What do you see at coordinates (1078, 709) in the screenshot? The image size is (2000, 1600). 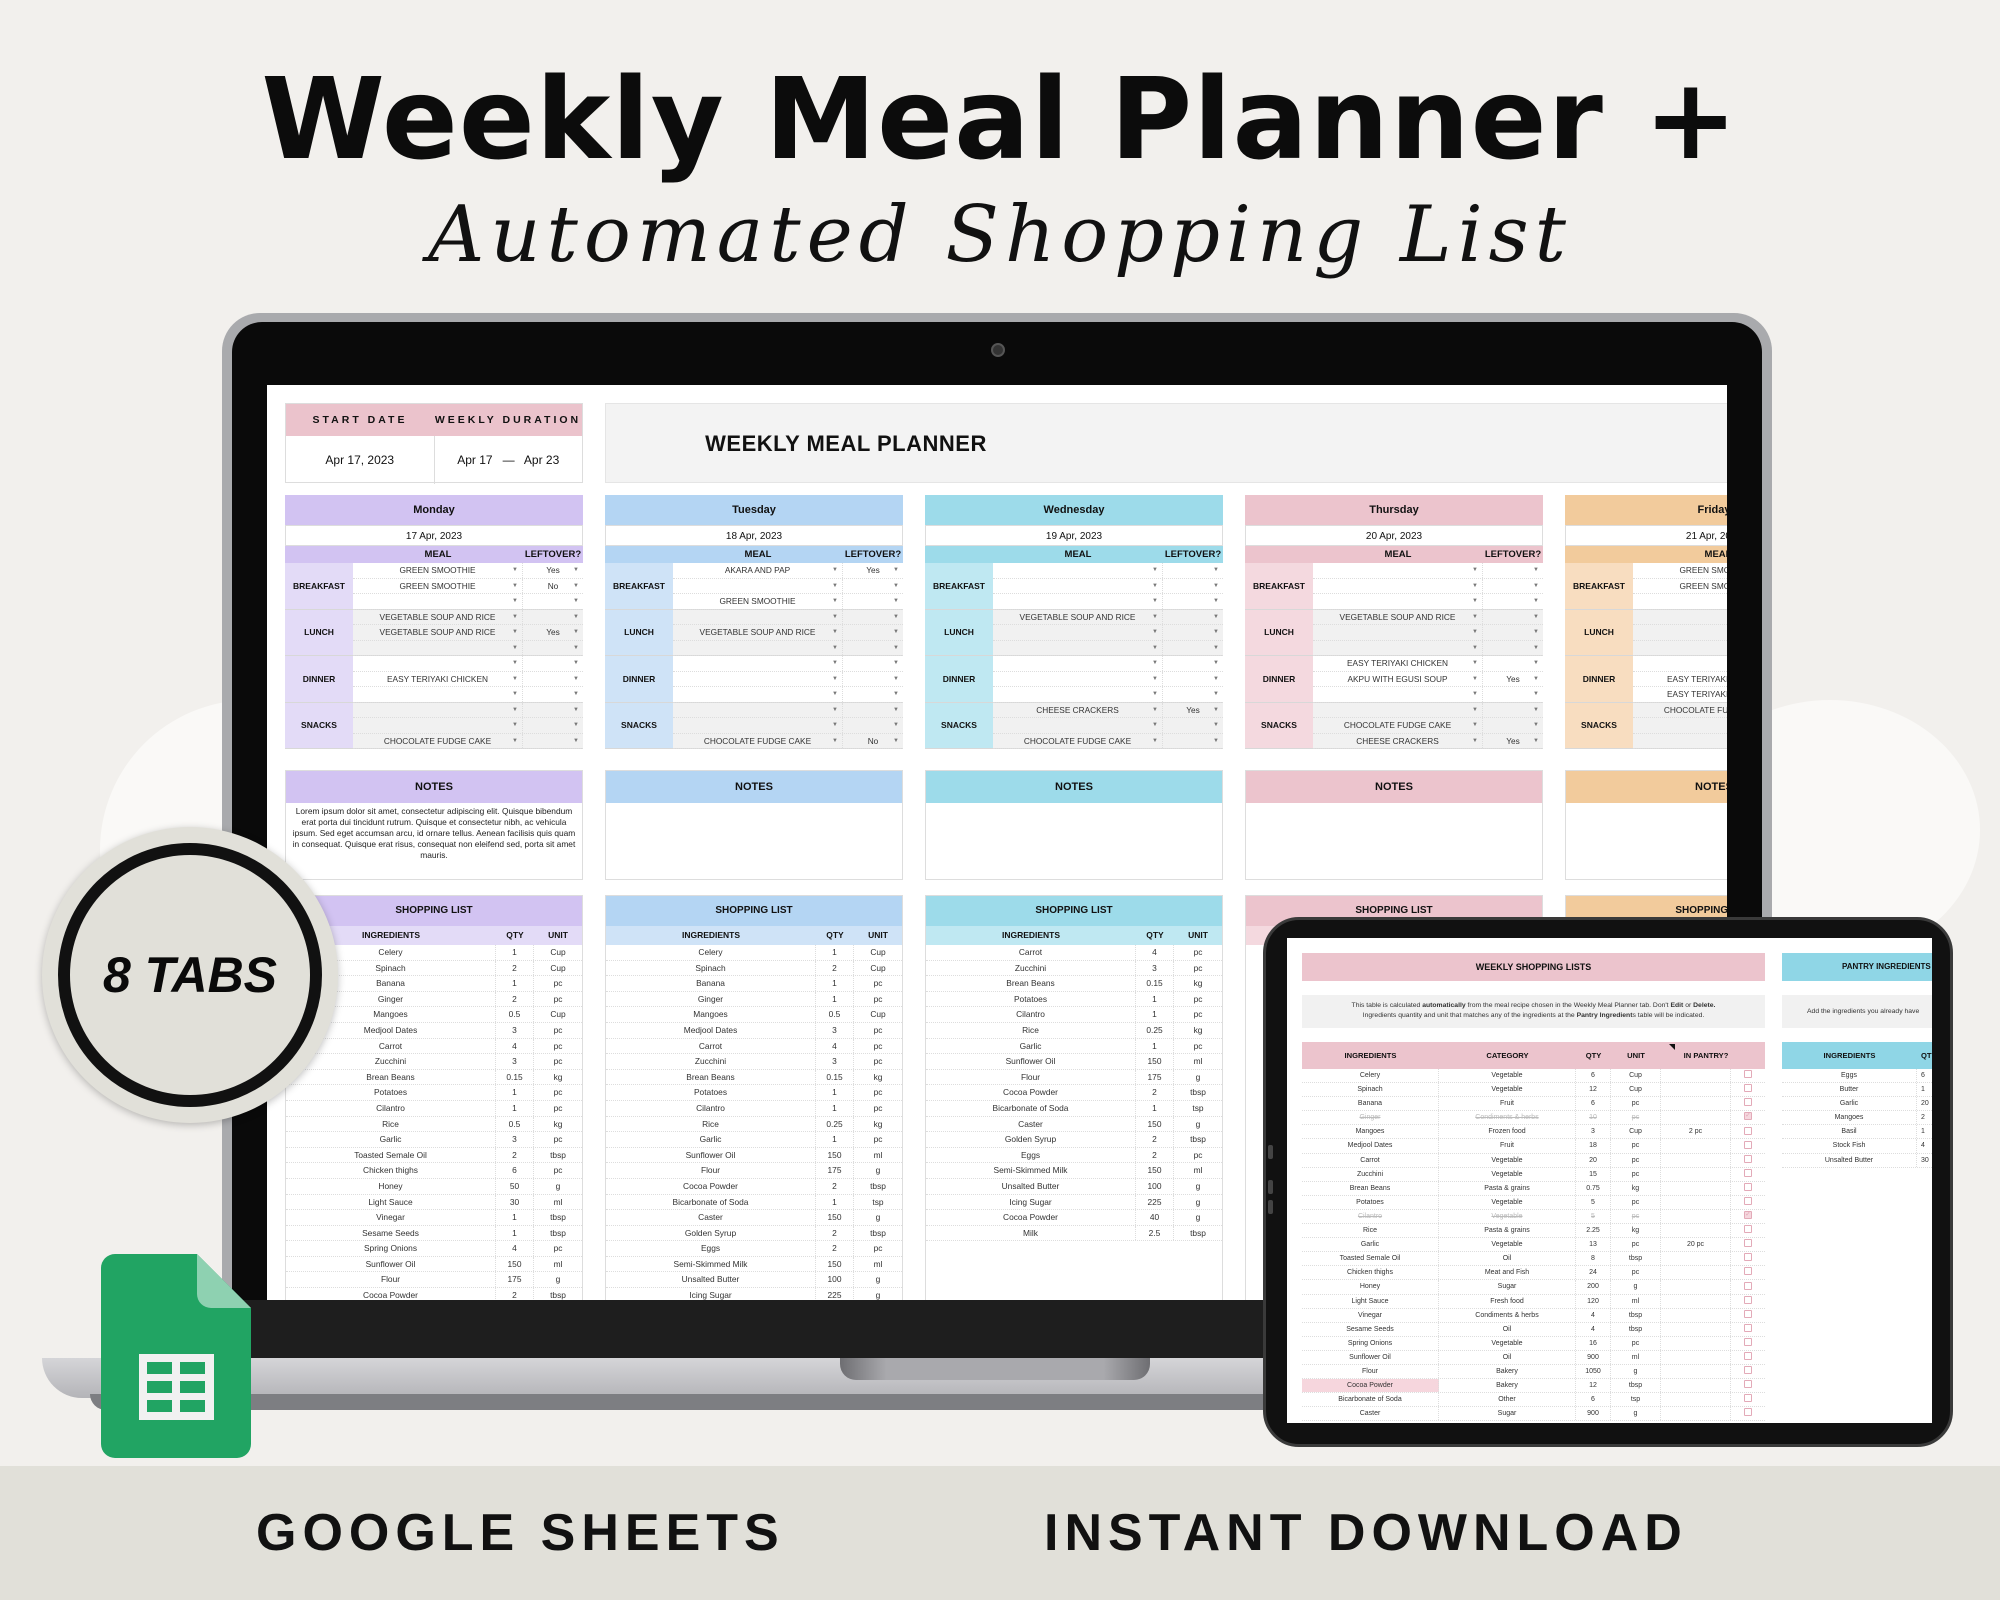 I see `meal-select: CHEESE CRACKERS ▼` at bounding box center [1078, 709].